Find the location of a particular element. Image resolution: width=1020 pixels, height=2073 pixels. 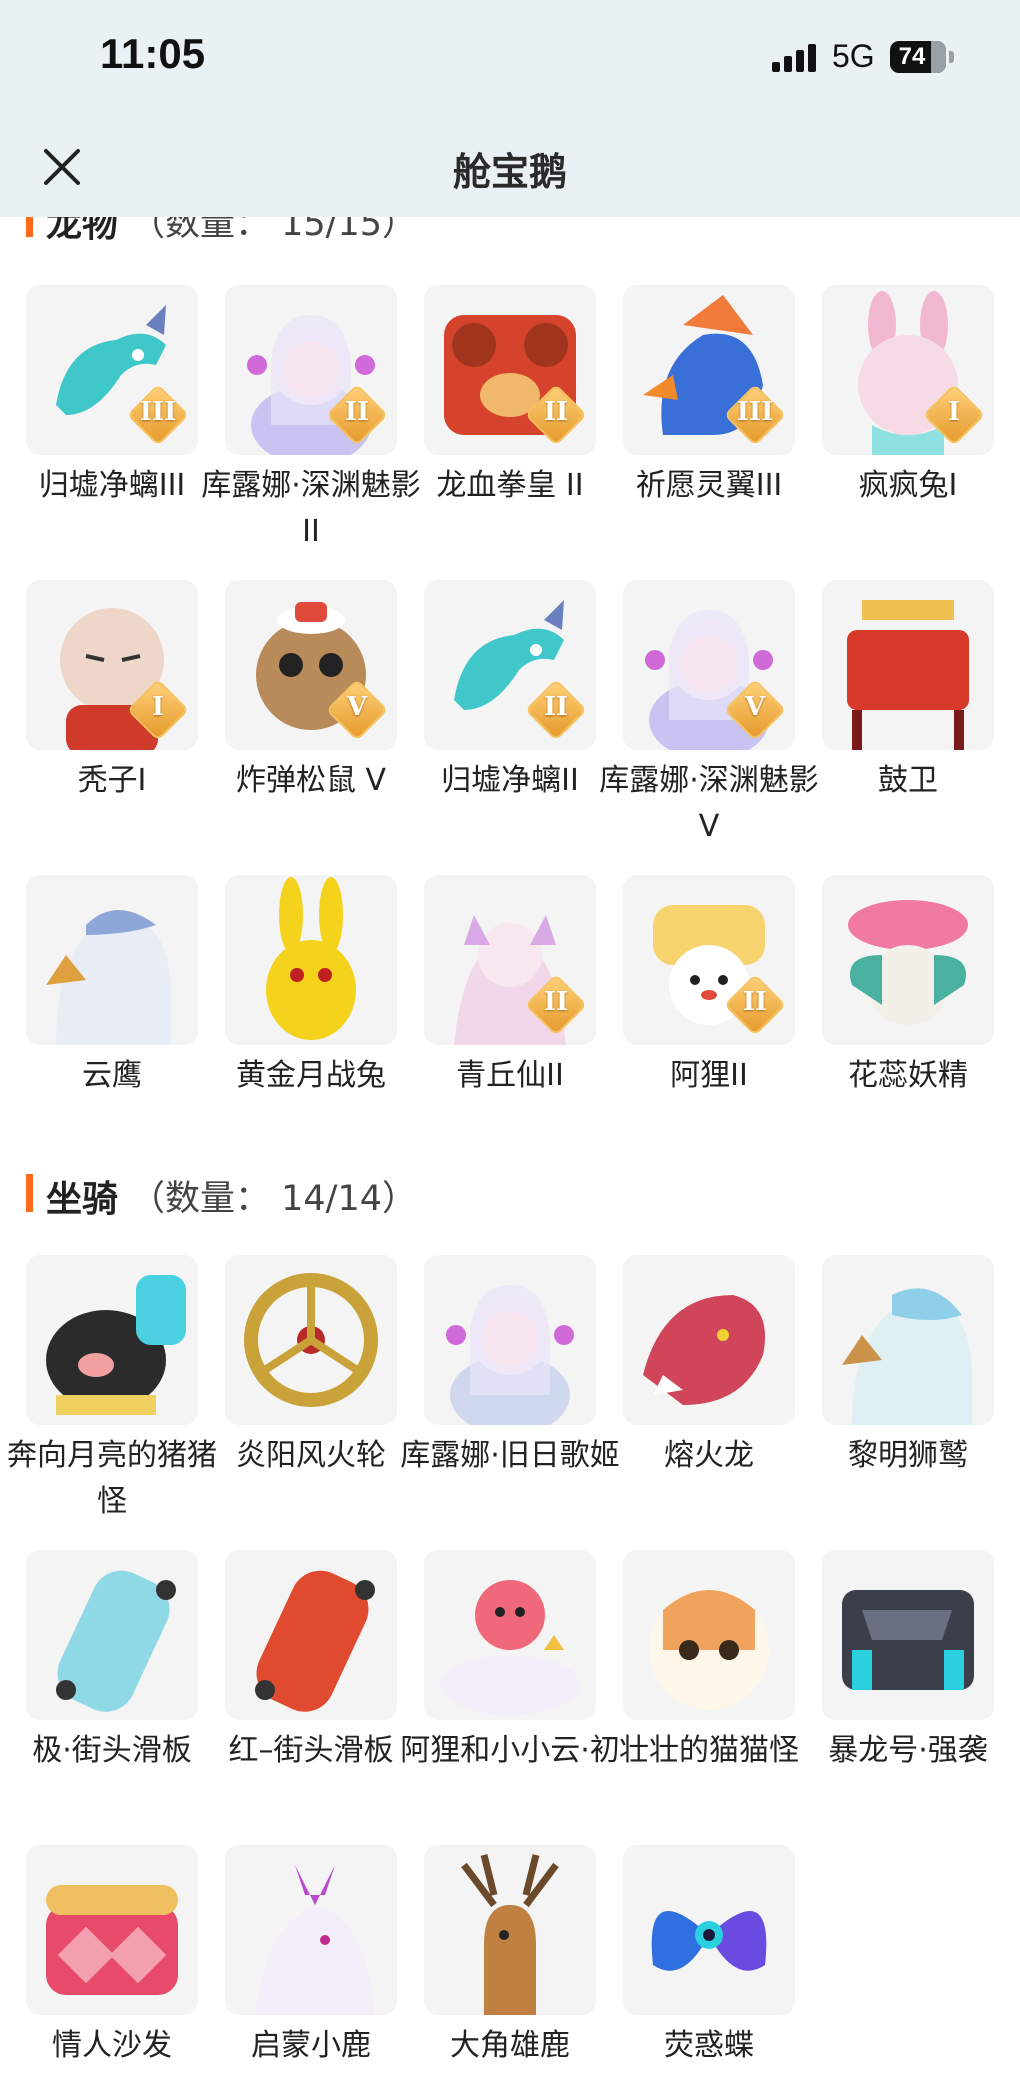

pig-icon is located at coordinates (112, 1340).